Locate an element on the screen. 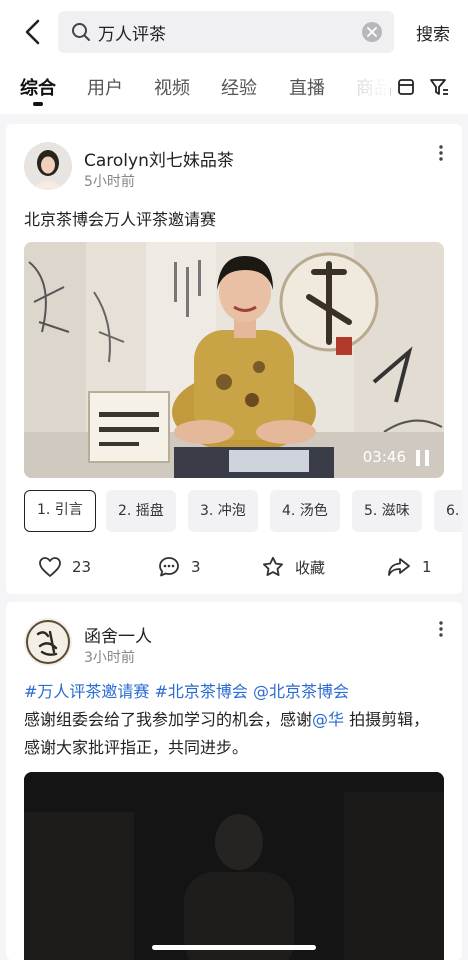  chapter-chip: 5. 滋味 is located at coordinates (387, 511).